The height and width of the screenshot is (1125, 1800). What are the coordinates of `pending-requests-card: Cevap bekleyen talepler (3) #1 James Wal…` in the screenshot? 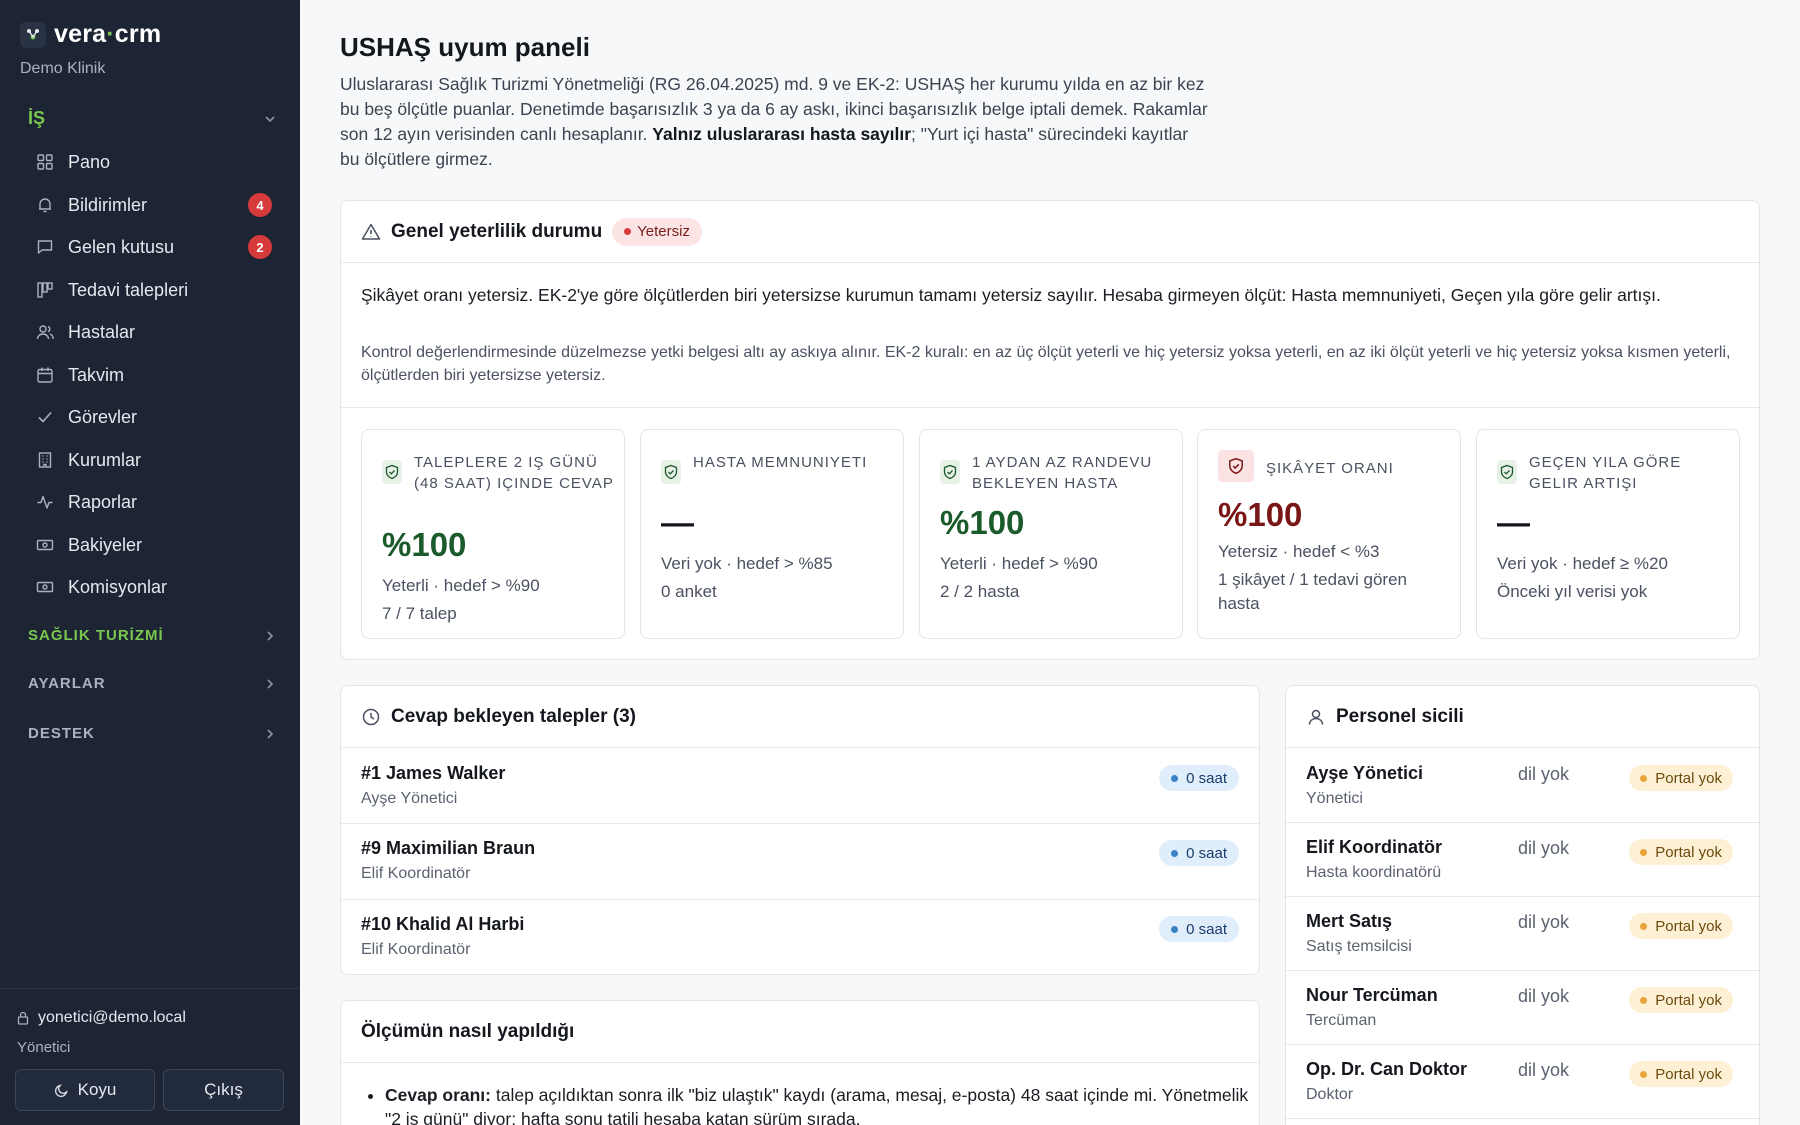 It's located at (800, 830).